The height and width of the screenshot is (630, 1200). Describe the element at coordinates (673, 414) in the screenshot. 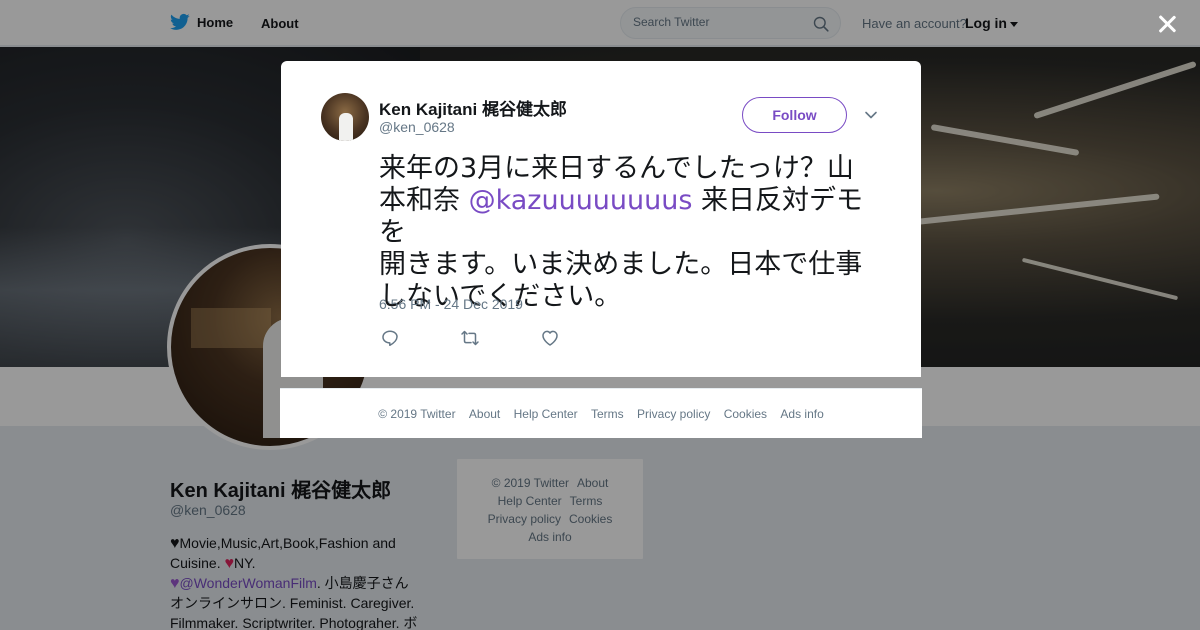

I see `footer-privacy-link: Privacy policy` at that location.